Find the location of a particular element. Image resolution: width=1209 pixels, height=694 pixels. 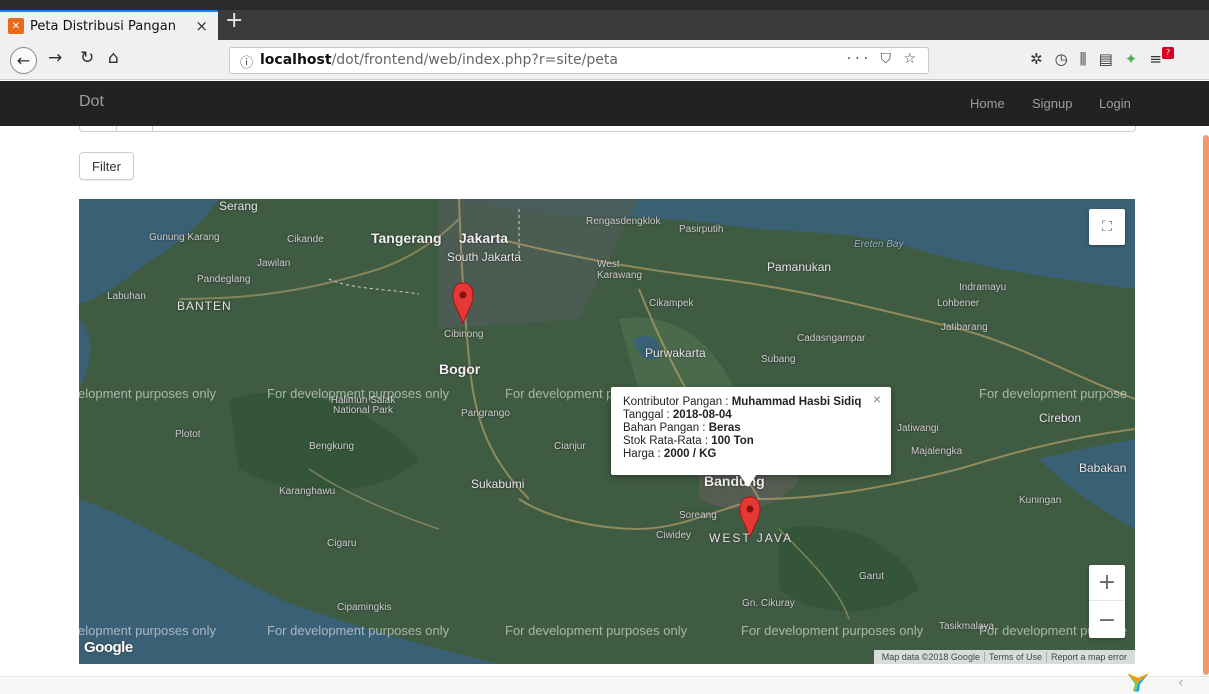

zoom-control: + − is located at coordinates (1107, 601).